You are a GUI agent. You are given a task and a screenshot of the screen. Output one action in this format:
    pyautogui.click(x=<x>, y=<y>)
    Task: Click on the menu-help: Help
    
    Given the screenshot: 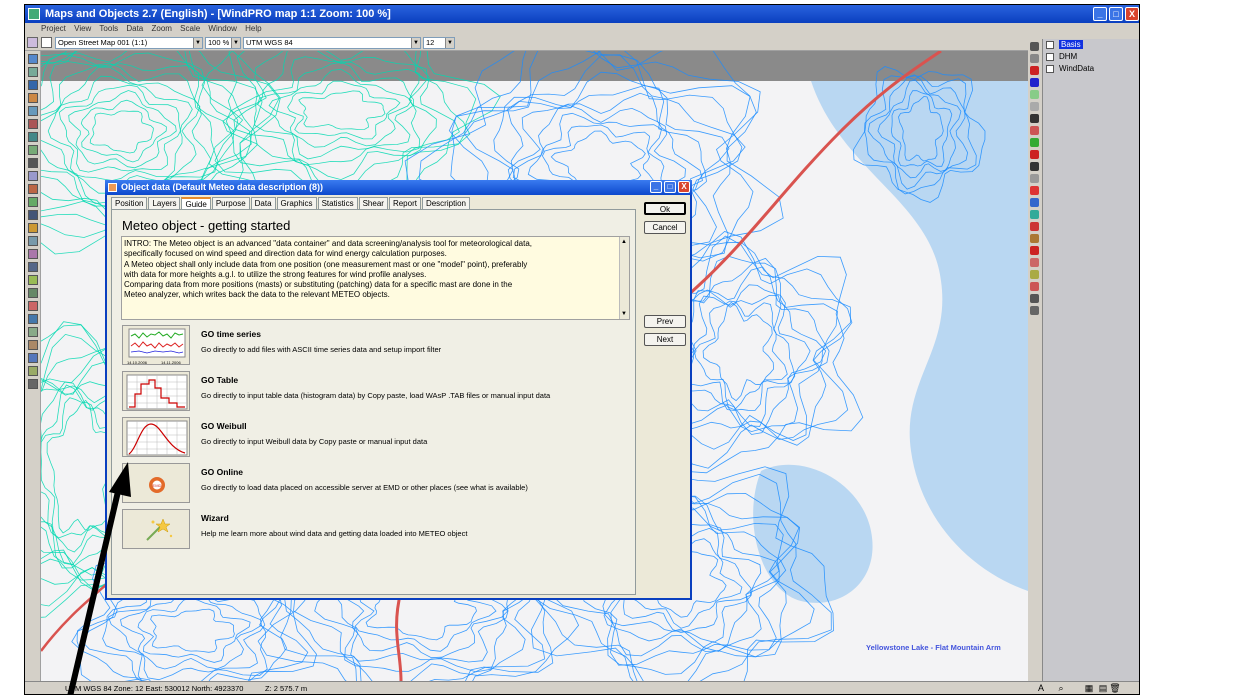 What is the action you would take?
    pyautogui.click(x=253, y=28)
    